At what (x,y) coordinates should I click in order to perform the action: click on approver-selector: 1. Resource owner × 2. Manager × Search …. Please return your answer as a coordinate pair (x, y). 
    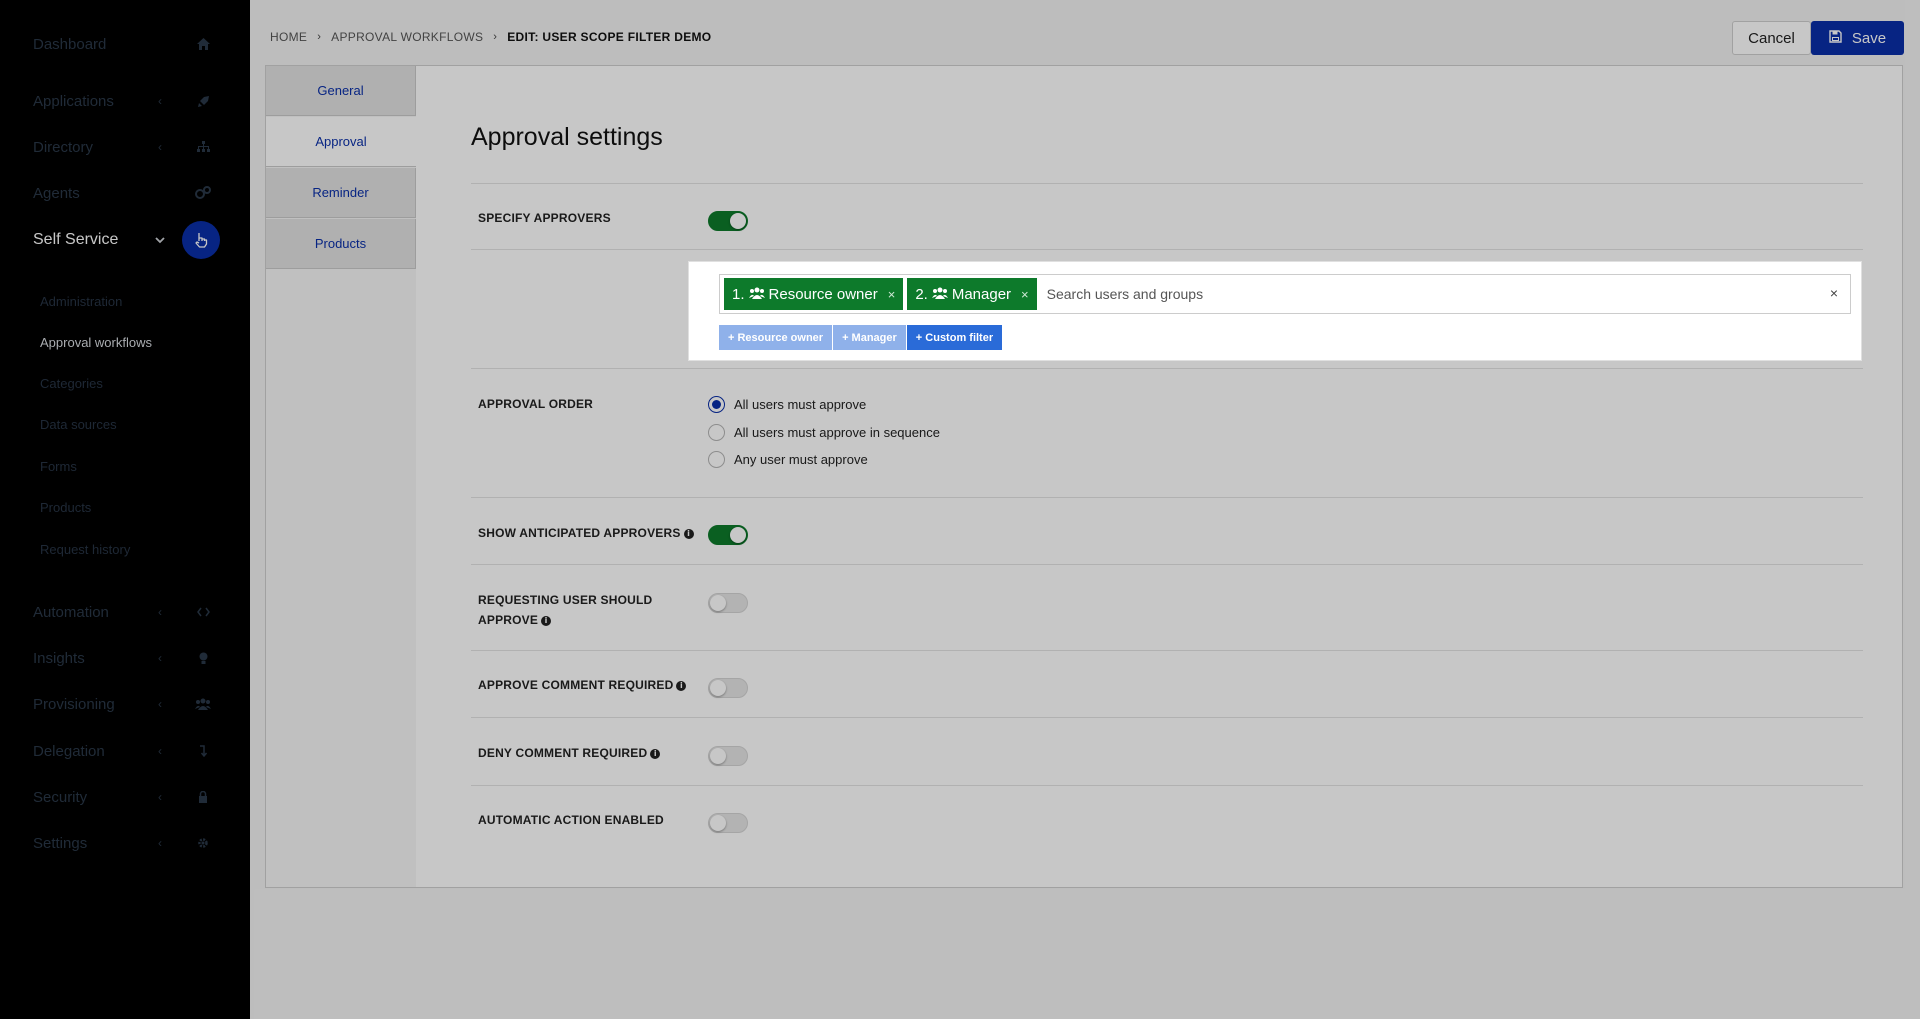
    Looking at the image, I should click on (1275, 311).